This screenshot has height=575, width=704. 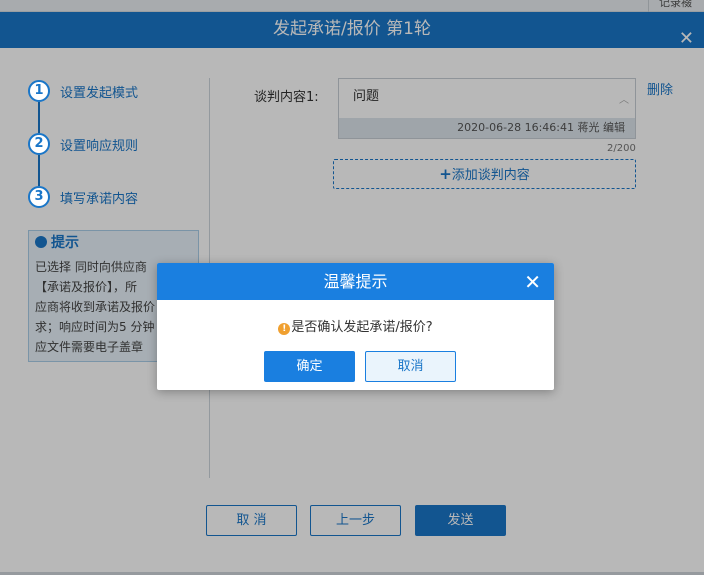 What do you see at coordinates (532, 282) in the screenshot?
I see `close-icon: ✕` at bounding box center [532, 282].